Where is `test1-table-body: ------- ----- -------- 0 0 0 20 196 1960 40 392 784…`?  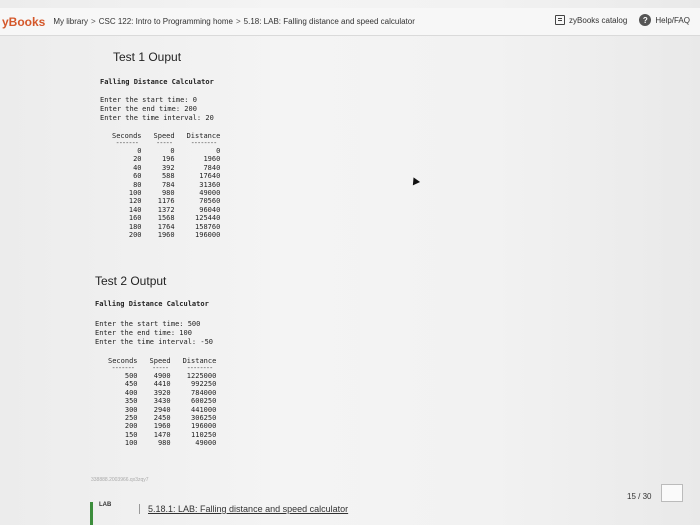
test1-table-body: ------- ----- -------- 0 0 0 20 196 1960 40 392 784… is located at coordinates (166, 190).